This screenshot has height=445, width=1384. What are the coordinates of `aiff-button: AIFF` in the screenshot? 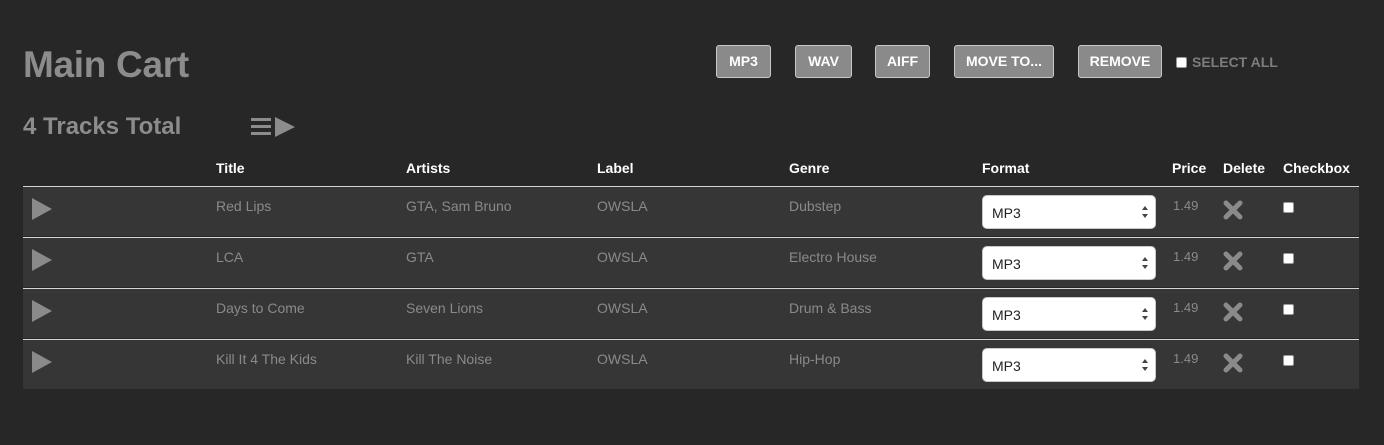 It's located at (902, 61).